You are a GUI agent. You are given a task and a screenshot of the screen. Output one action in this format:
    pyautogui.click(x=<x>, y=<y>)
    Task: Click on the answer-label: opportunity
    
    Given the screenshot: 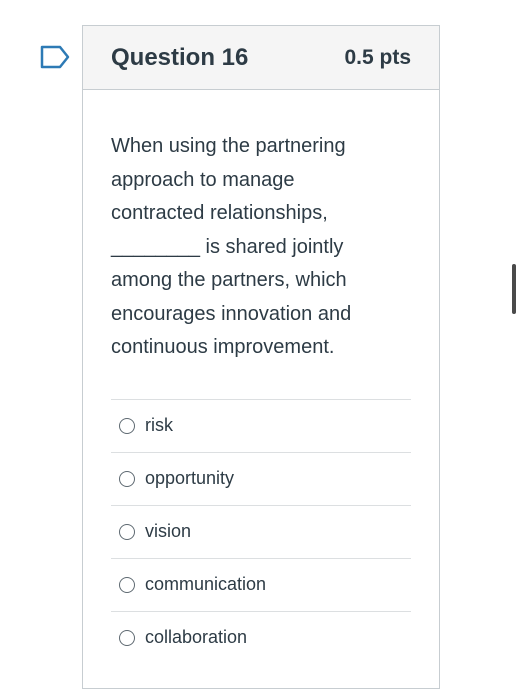 What is the action you would take?
    pyautogui.click(x=189, y=478)
    